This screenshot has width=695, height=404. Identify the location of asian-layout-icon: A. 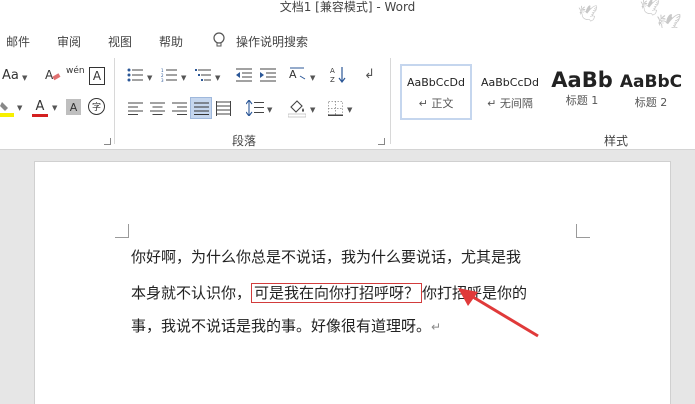
(297, 74).